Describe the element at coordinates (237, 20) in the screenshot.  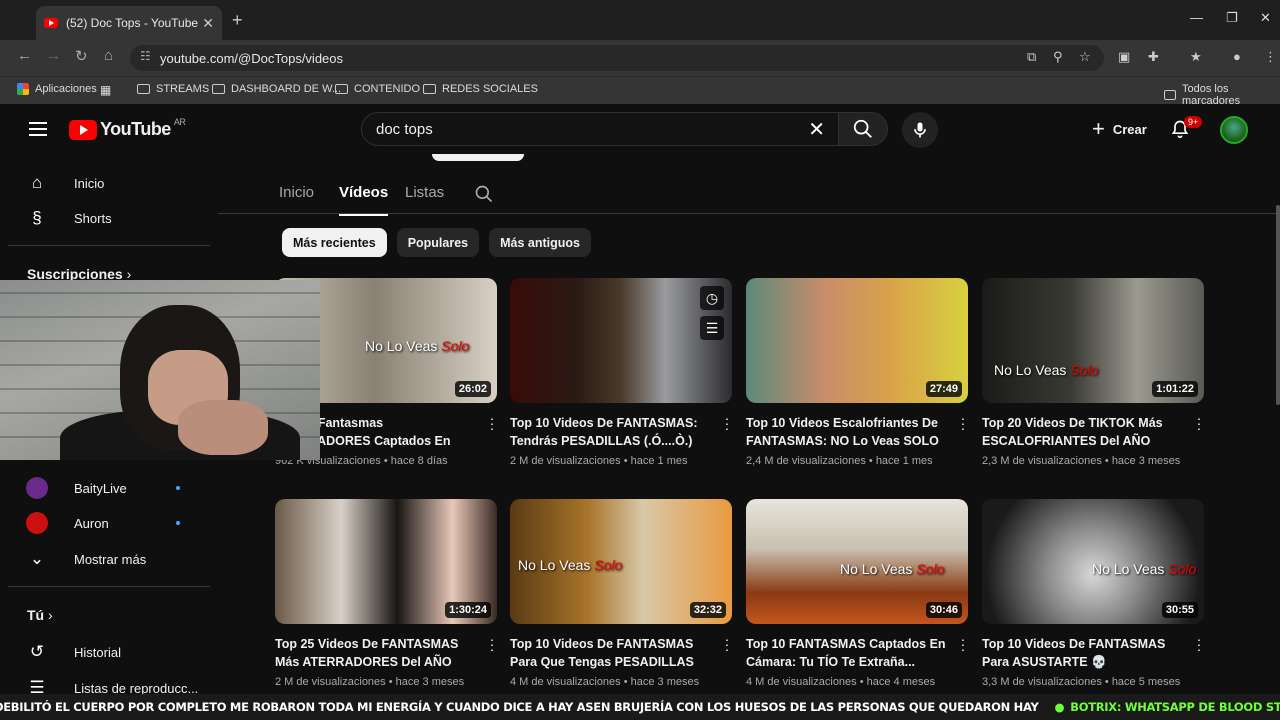
I see `new-tab-icon: +` at that location.